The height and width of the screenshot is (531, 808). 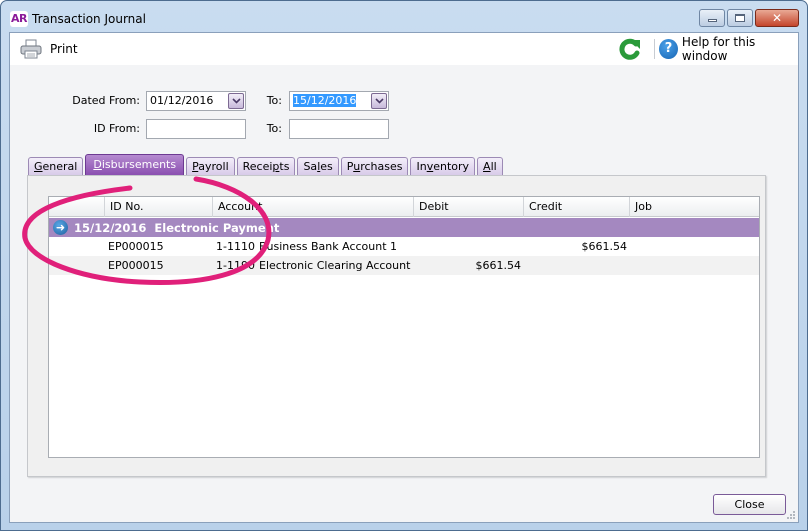 I want to click on tab-payroll: Payroll, so click(x=210, y=166).